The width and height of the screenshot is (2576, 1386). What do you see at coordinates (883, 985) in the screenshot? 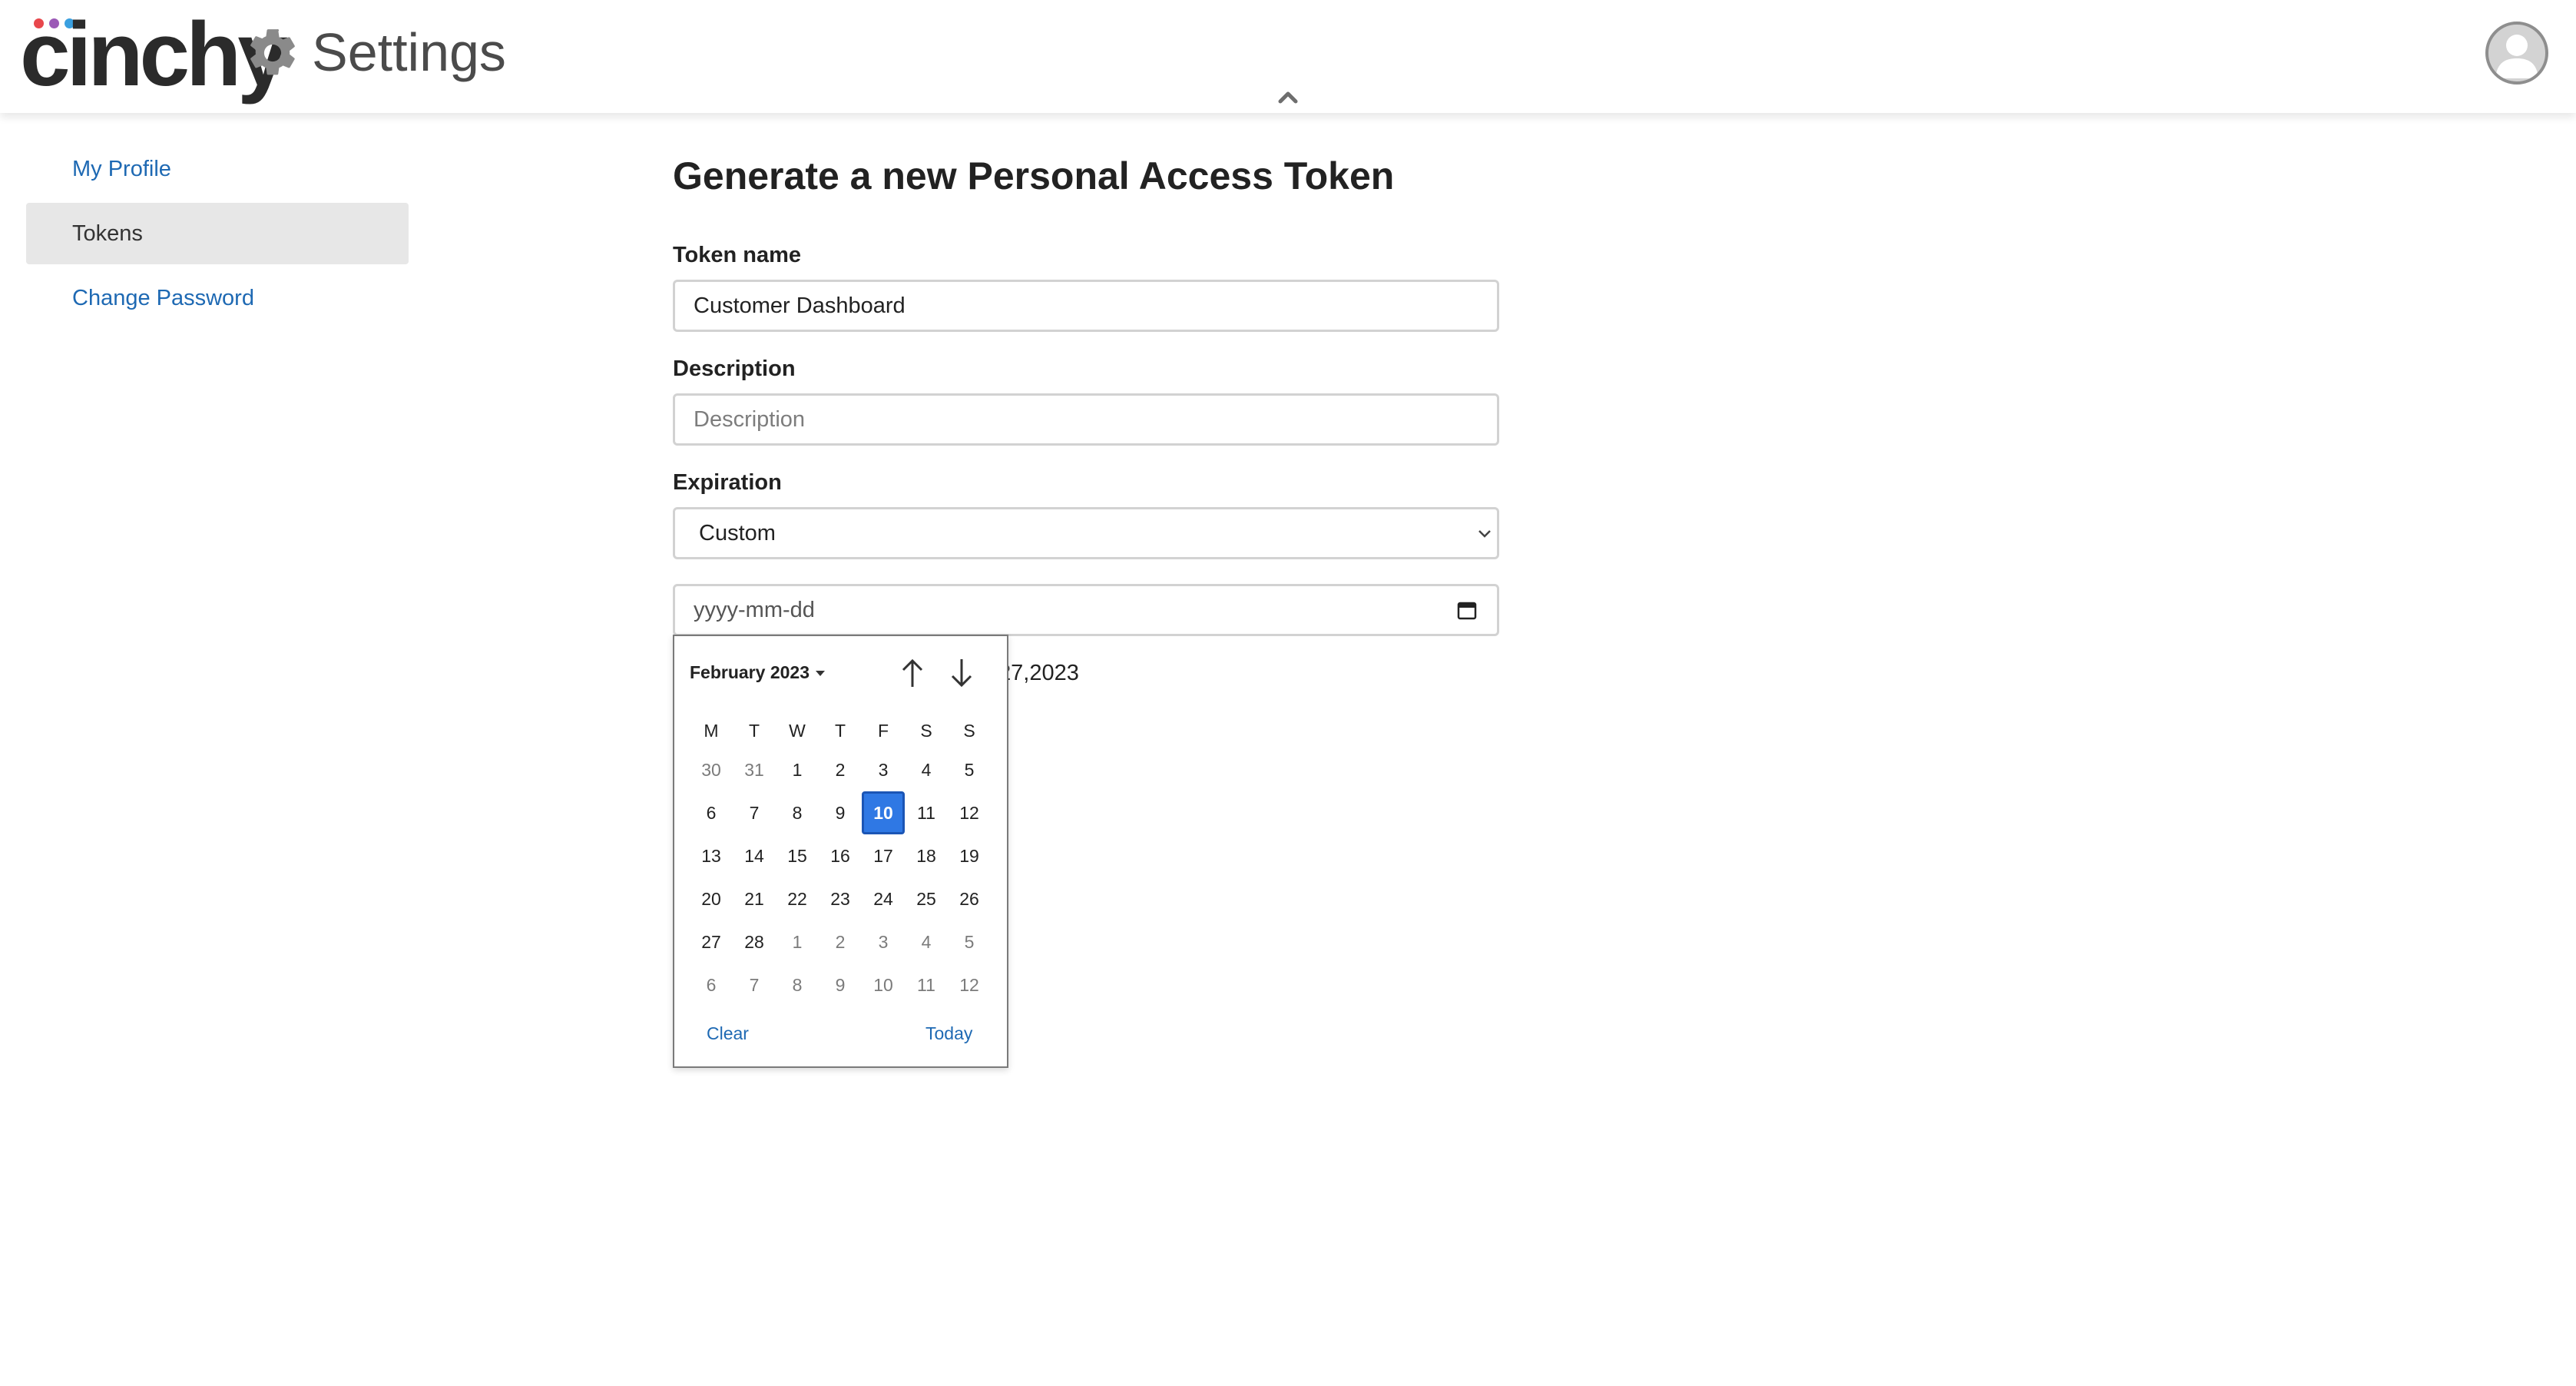
I see `calendar-day: 10` at bounding box center [883, 985].